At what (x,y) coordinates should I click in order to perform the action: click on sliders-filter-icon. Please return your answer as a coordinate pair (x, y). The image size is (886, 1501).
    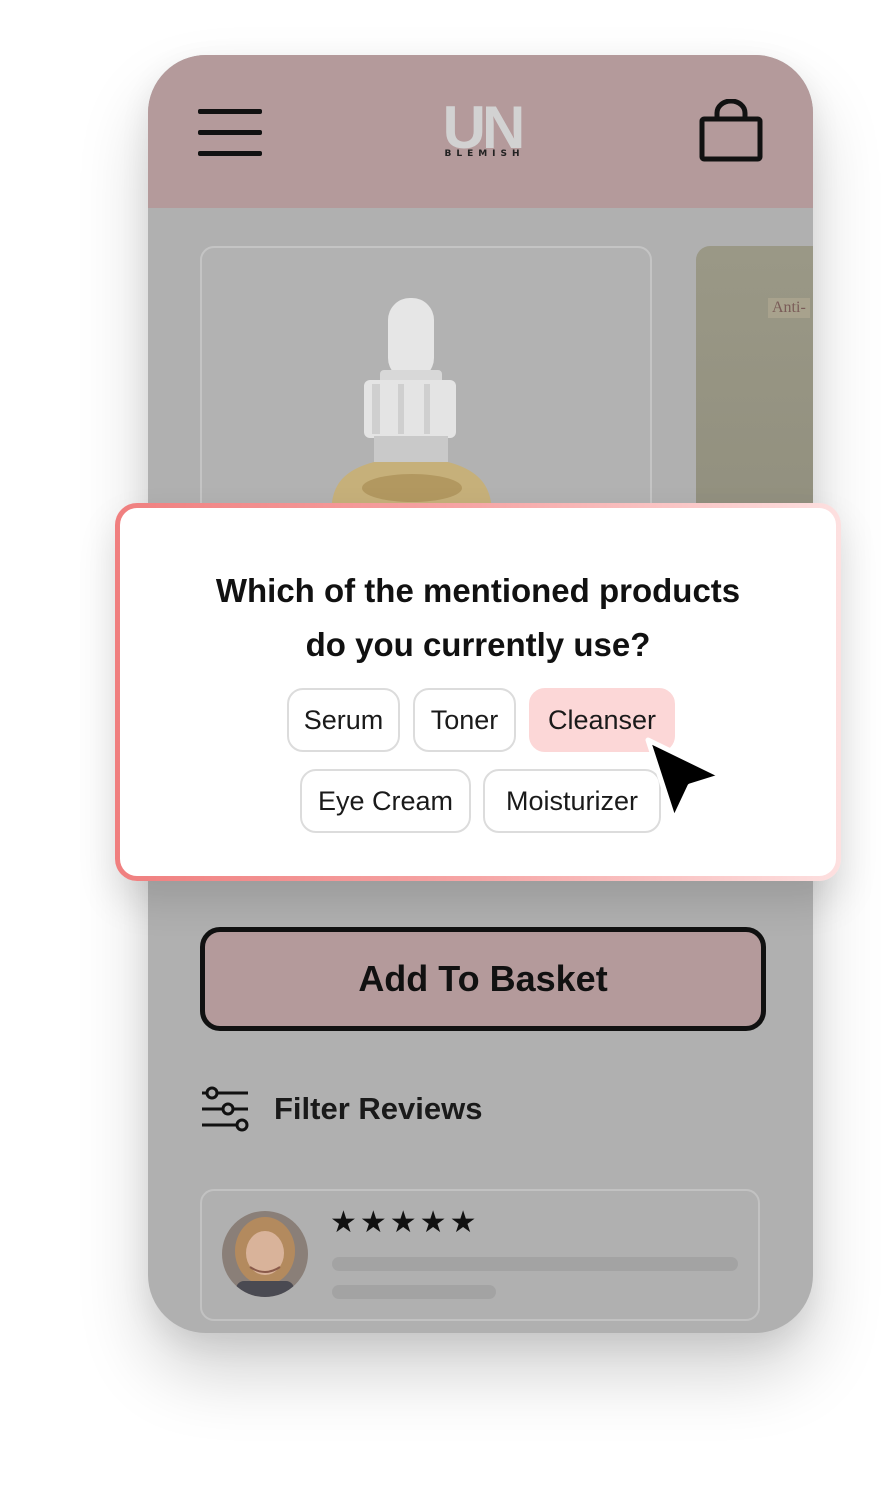
    Looking at the image, I should click on (225, 1109).